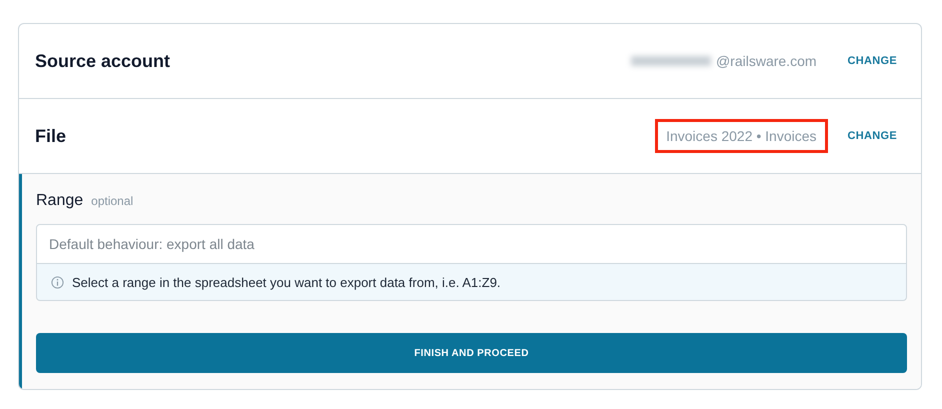 This screenshot has height=409, width=942. Describe the element at coordinates (57, 282) in the screenshot. I see `info-icon` at that location.